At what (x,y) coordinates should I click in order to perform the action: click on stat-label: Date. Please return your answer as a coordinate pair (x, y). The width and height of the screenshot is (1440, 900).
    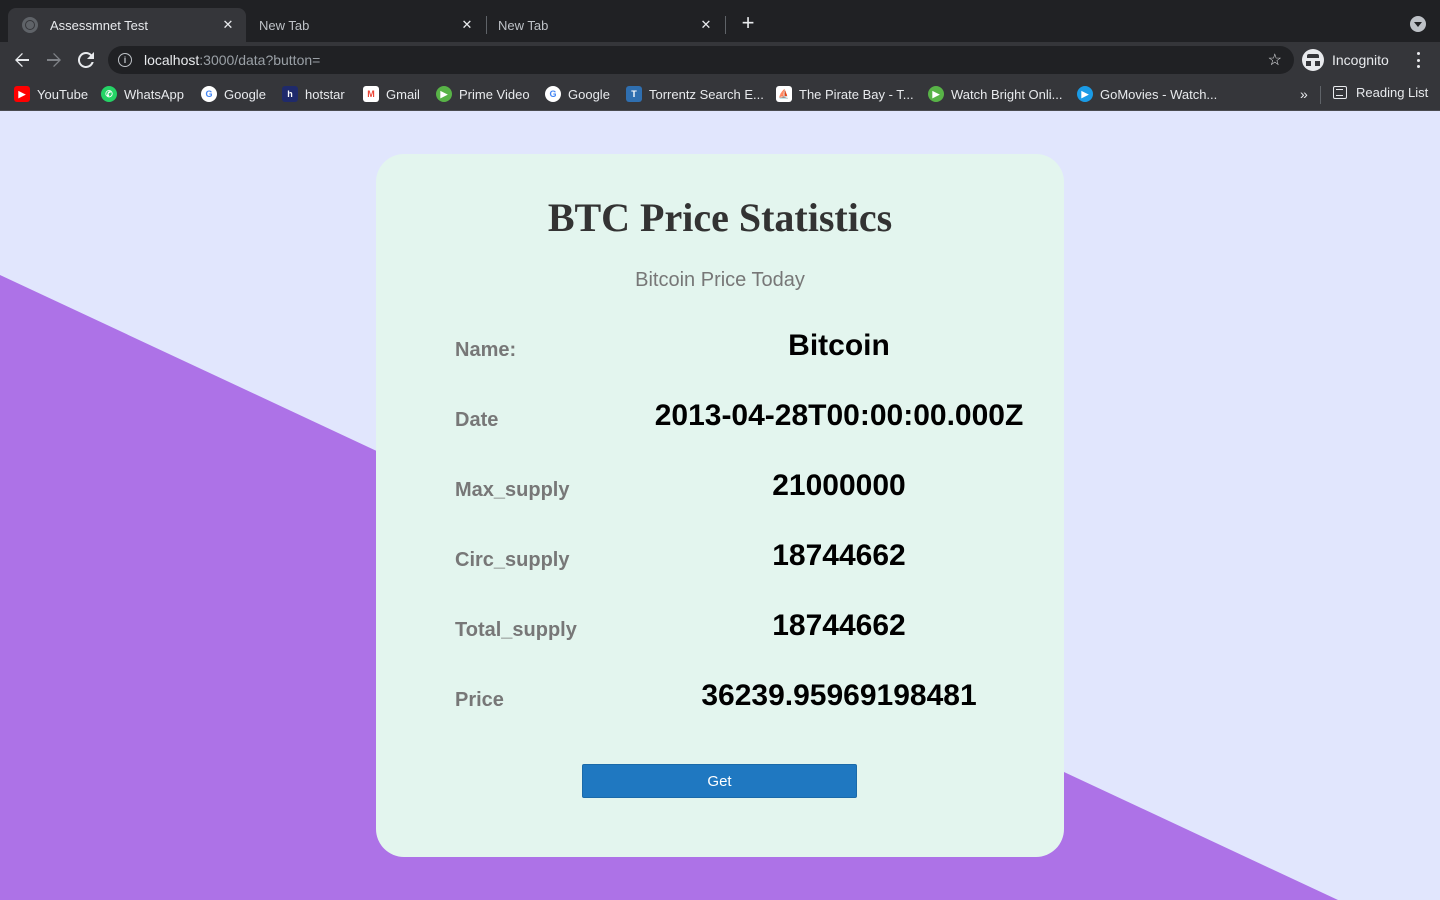
    Looking at the image, I should click on (477, 420).